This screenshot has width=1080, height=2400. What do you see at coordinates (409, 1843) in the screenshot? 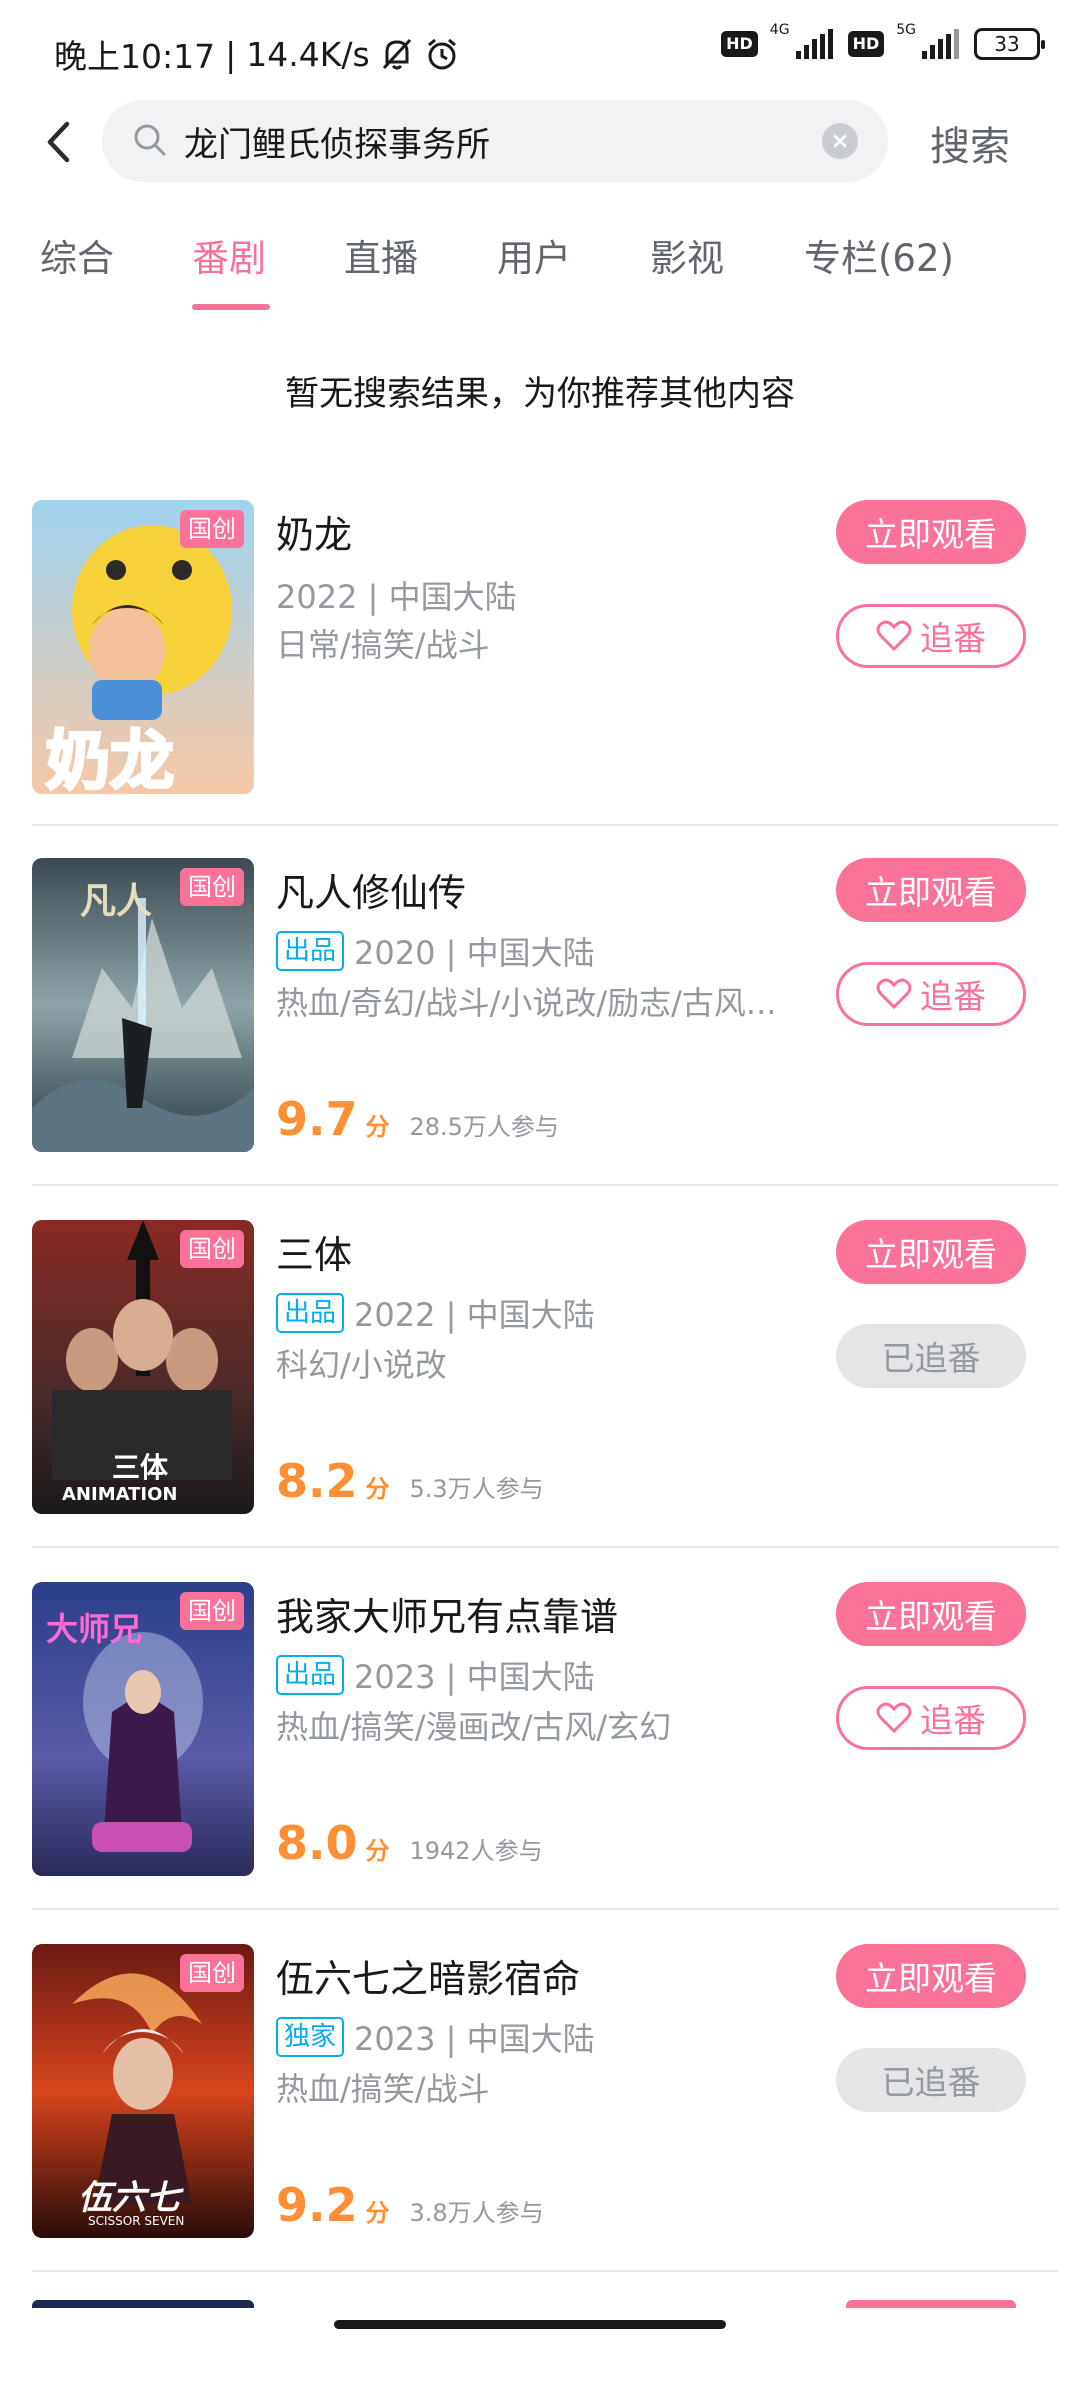
I see `item-score: 8.0 分 1942人参与` at bounding box center [409, 1843].